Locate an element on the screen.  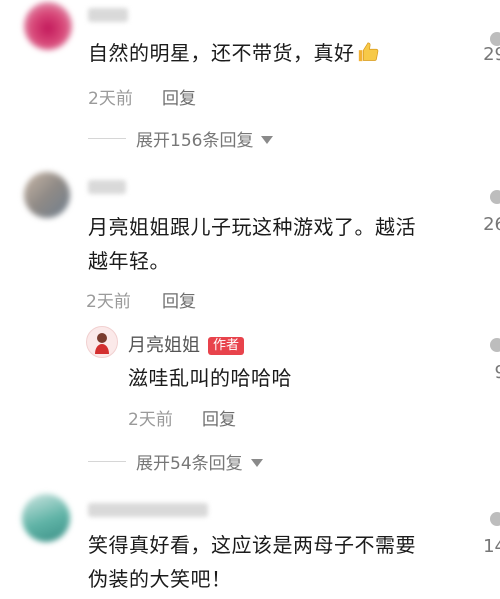
like-count: 26 is located at coordinates (491, 224).